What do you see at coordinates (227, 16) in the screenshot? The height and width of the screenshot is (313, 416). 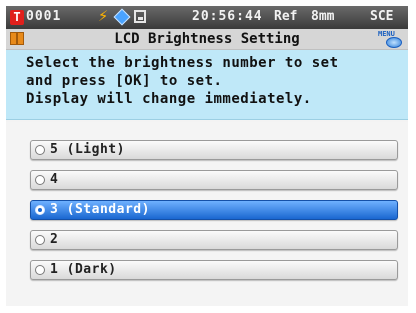 I see `clock: 20:56:44` at bounding box center [227, 16].